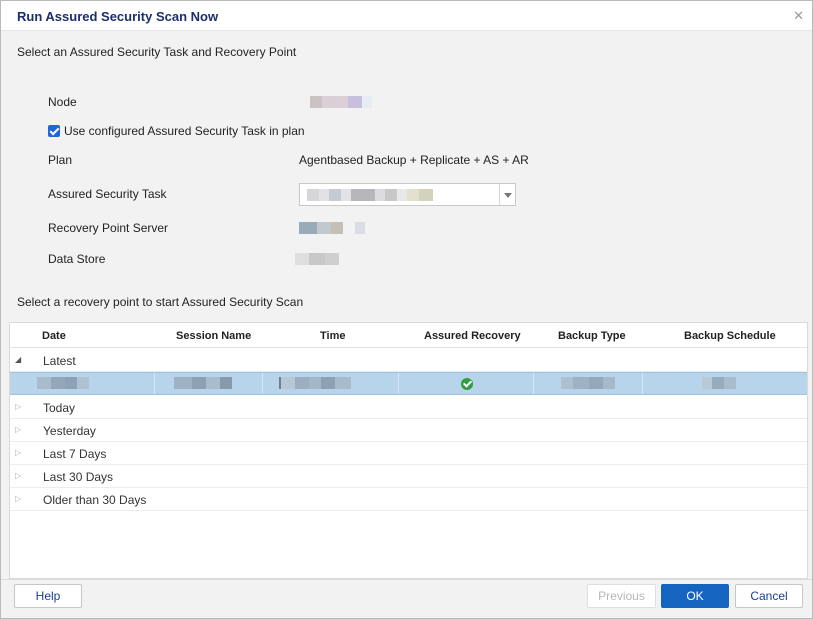  Describe the element at coordinates (507, 194) in the screenshot. I see `chevron-down-icon` at that location.